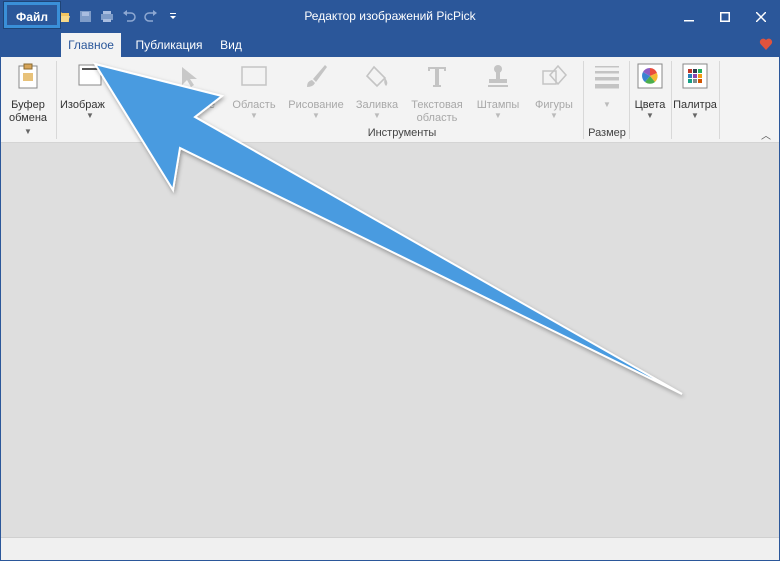 The height and width of the screenshot is (561, 780). What do you see at coordinates (650, 76) in the screenshot?
I see `color-wheel-icon` at bounding box center [650, 76].